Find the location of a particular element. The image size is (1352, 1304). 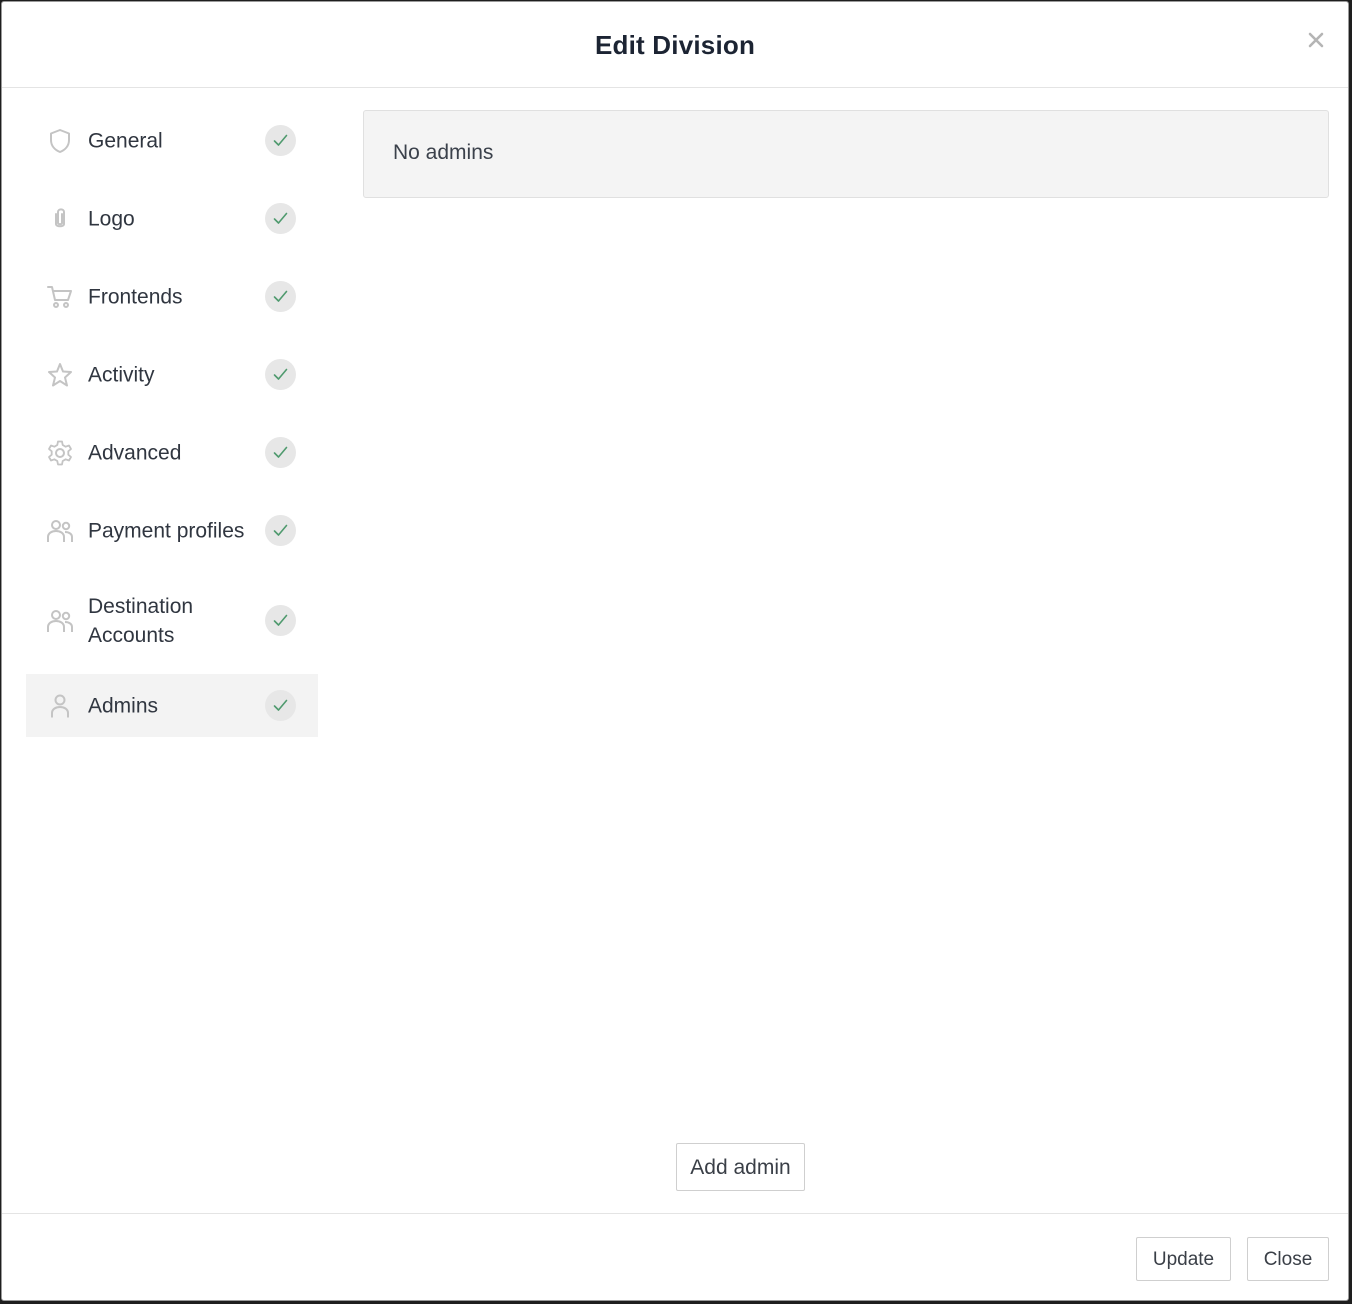

sidebar-item-label: Activity is located at coordinates (121, 375).